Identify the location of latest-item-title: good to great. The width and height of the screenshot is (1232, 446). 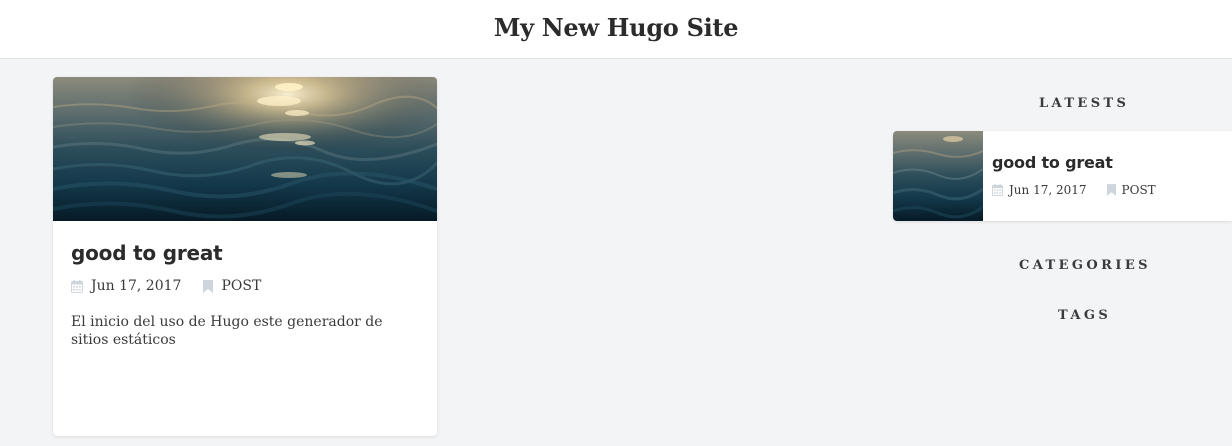
(1052, 163).